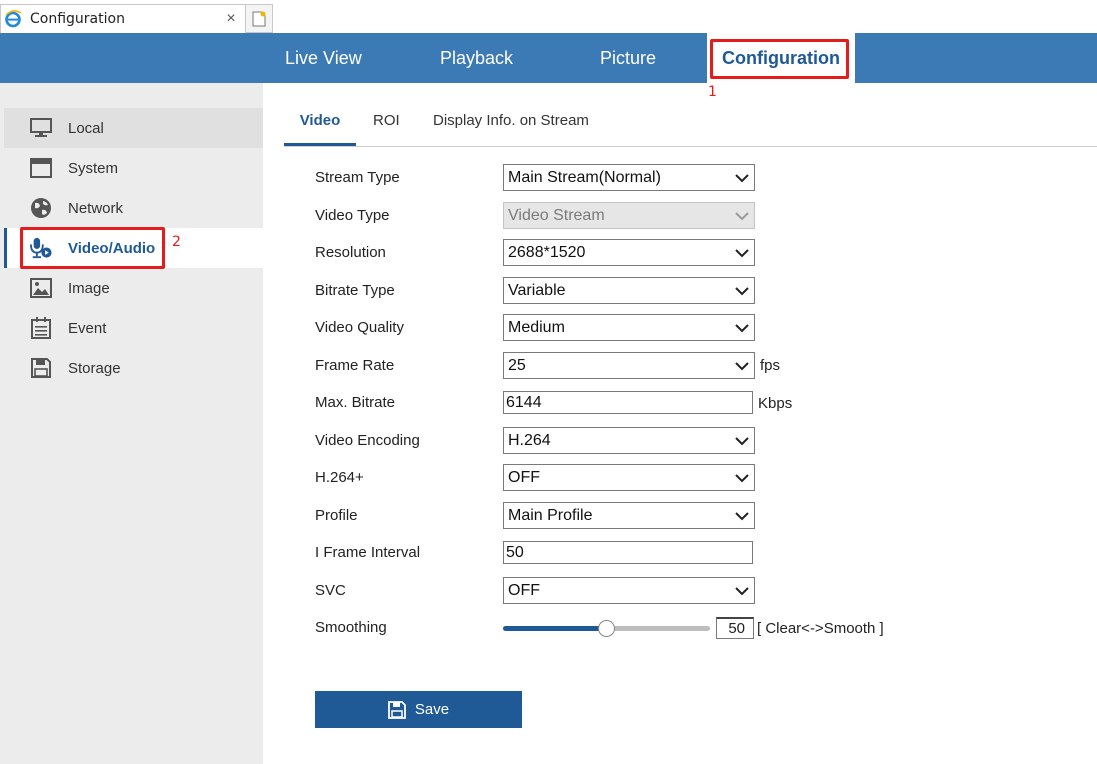  What do you see at coordinates (712, 92) in the screenshot?
I see `callout-1: 1` at bounding box center [712, 92].